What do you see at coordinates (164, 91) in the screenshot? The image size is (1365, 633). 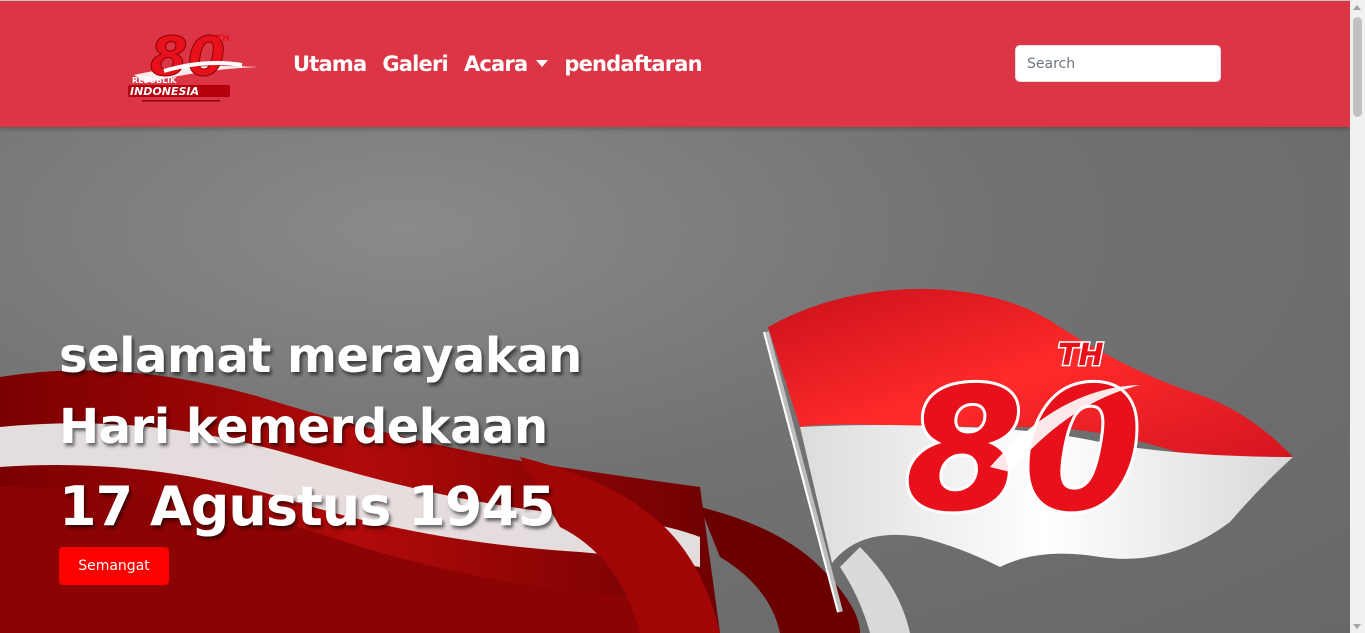 I see `svg-text: INDONESIA` at bounding box center [164, 91].